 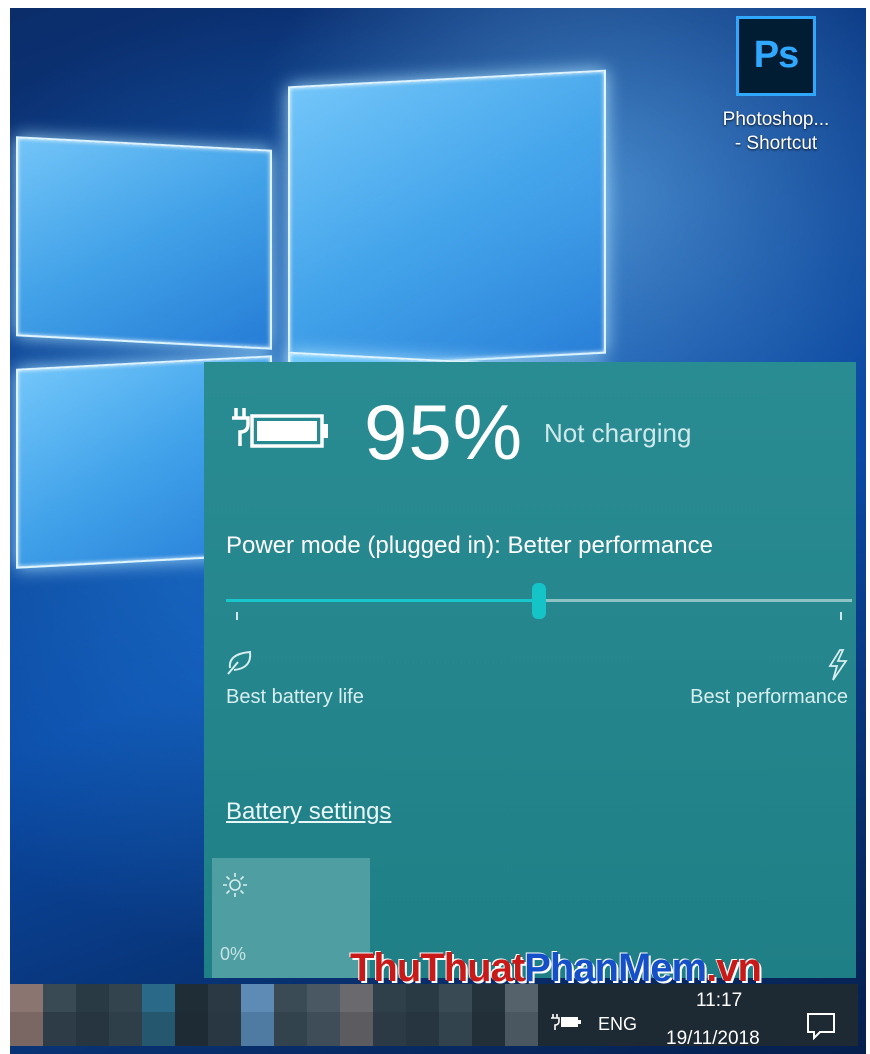 I want to click on watermark-part1: ThuThuat, so click(x=437, y=968).